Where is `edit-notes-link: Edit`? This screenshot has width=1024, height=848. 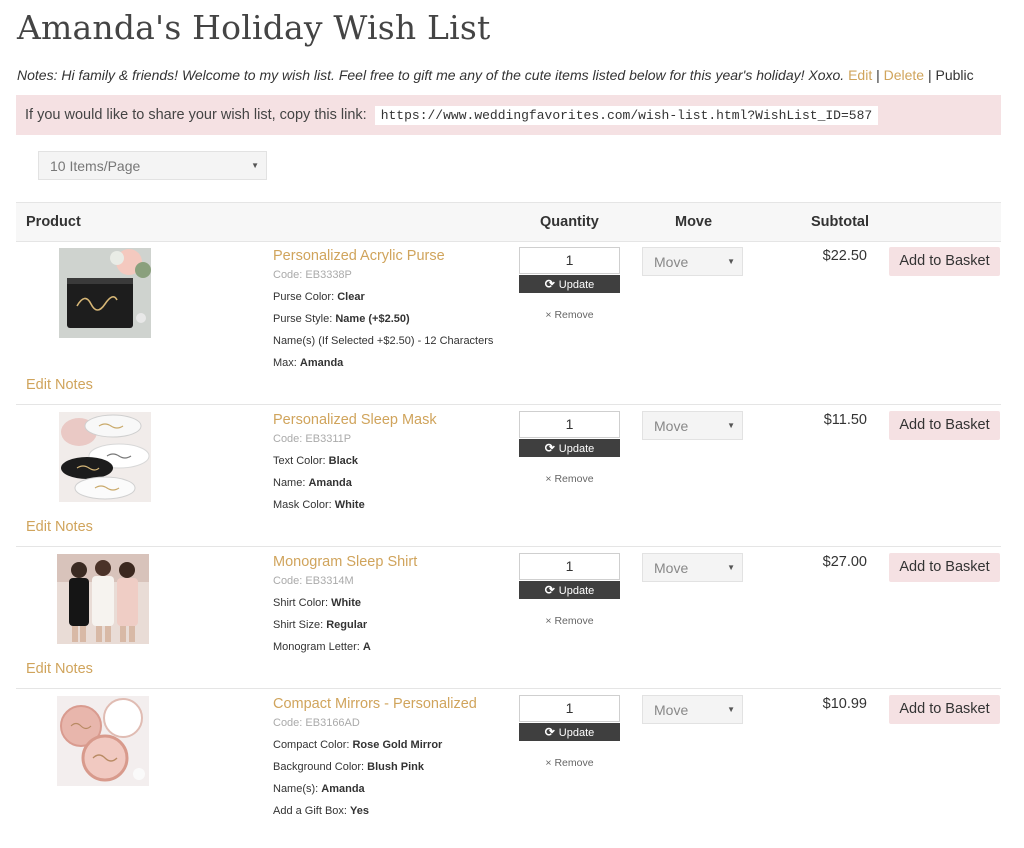
edit-notes-link: Edit is located at coordinates (860, 75).